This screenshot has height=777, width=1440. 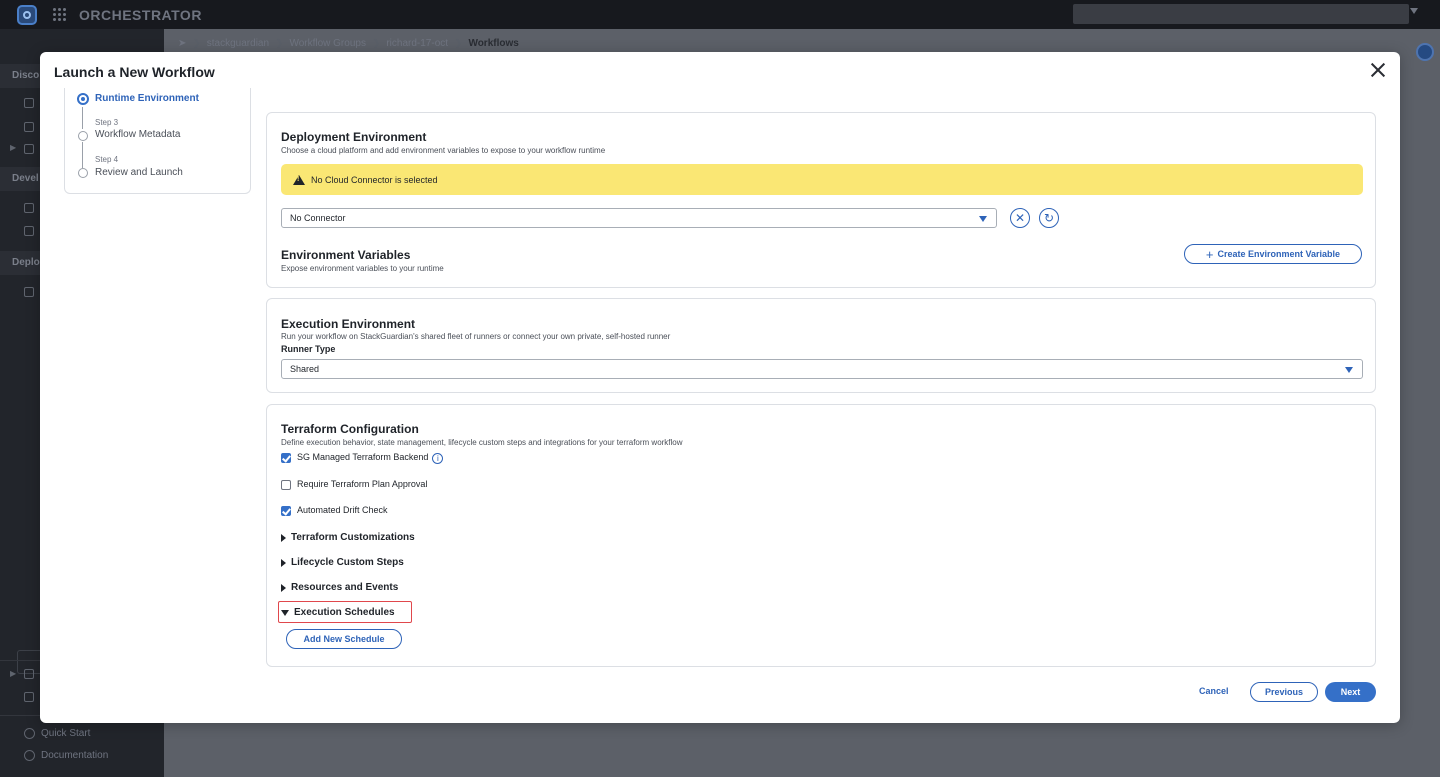 What do you see at coordinates (299, 179) in the screenshot?
I see `warning-icon` at bounding box center [299, 179].